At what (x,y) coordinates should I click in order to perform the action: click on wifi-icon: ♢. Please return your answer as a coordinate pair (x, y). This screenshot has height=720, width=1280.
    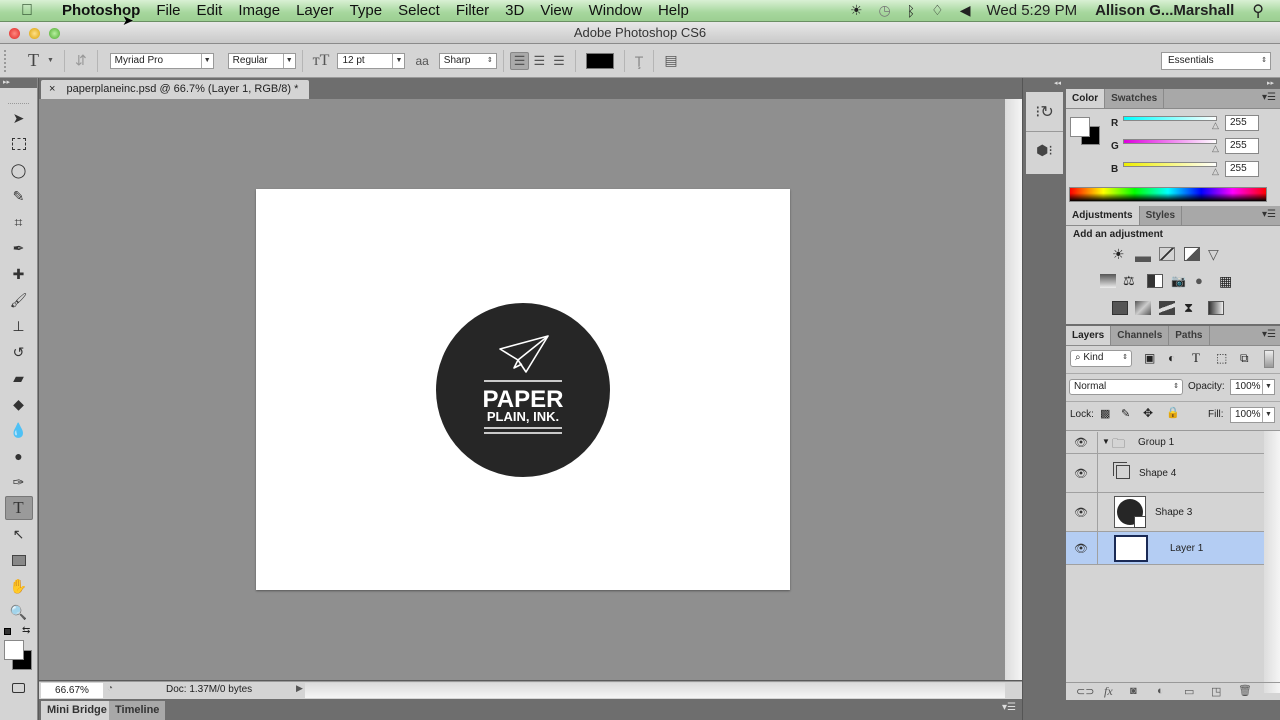
    Looking at the image, I should click on (937, 10).